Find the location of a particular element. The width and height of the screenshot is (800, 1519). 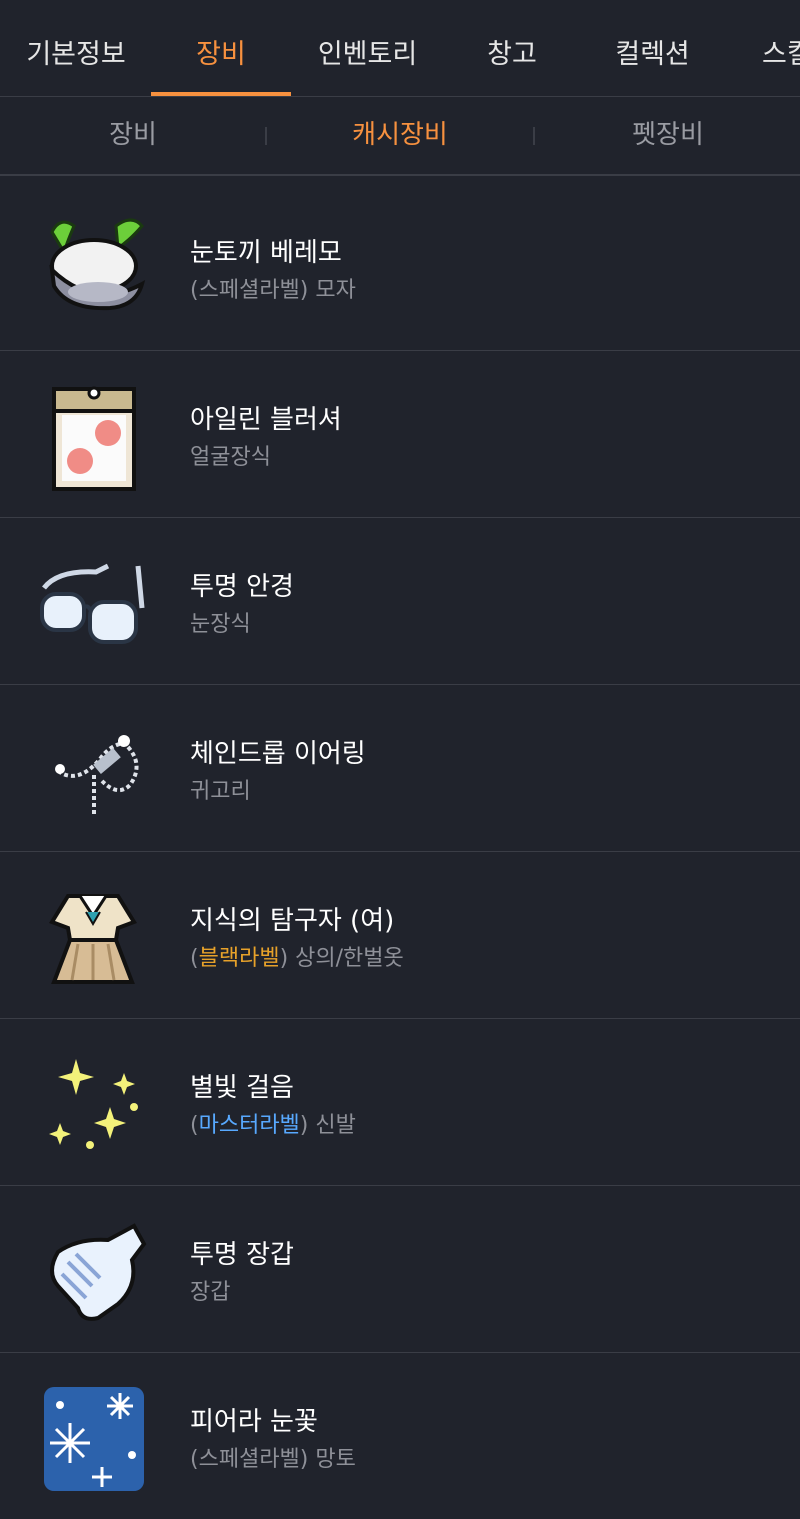

main-tab-bar: 기본정보 장비 인벤토리 창고 컬렉션 스킬 is located at coordinates (400, 48).